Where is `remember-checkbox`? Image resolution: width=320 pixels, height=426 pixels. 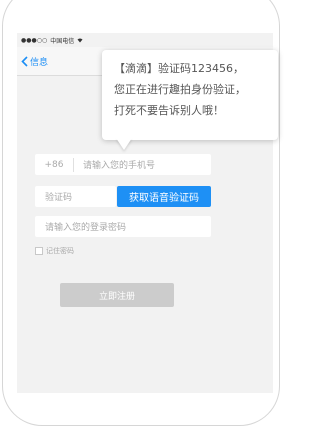
remember-checkbox is located at coordinates (39, 251).